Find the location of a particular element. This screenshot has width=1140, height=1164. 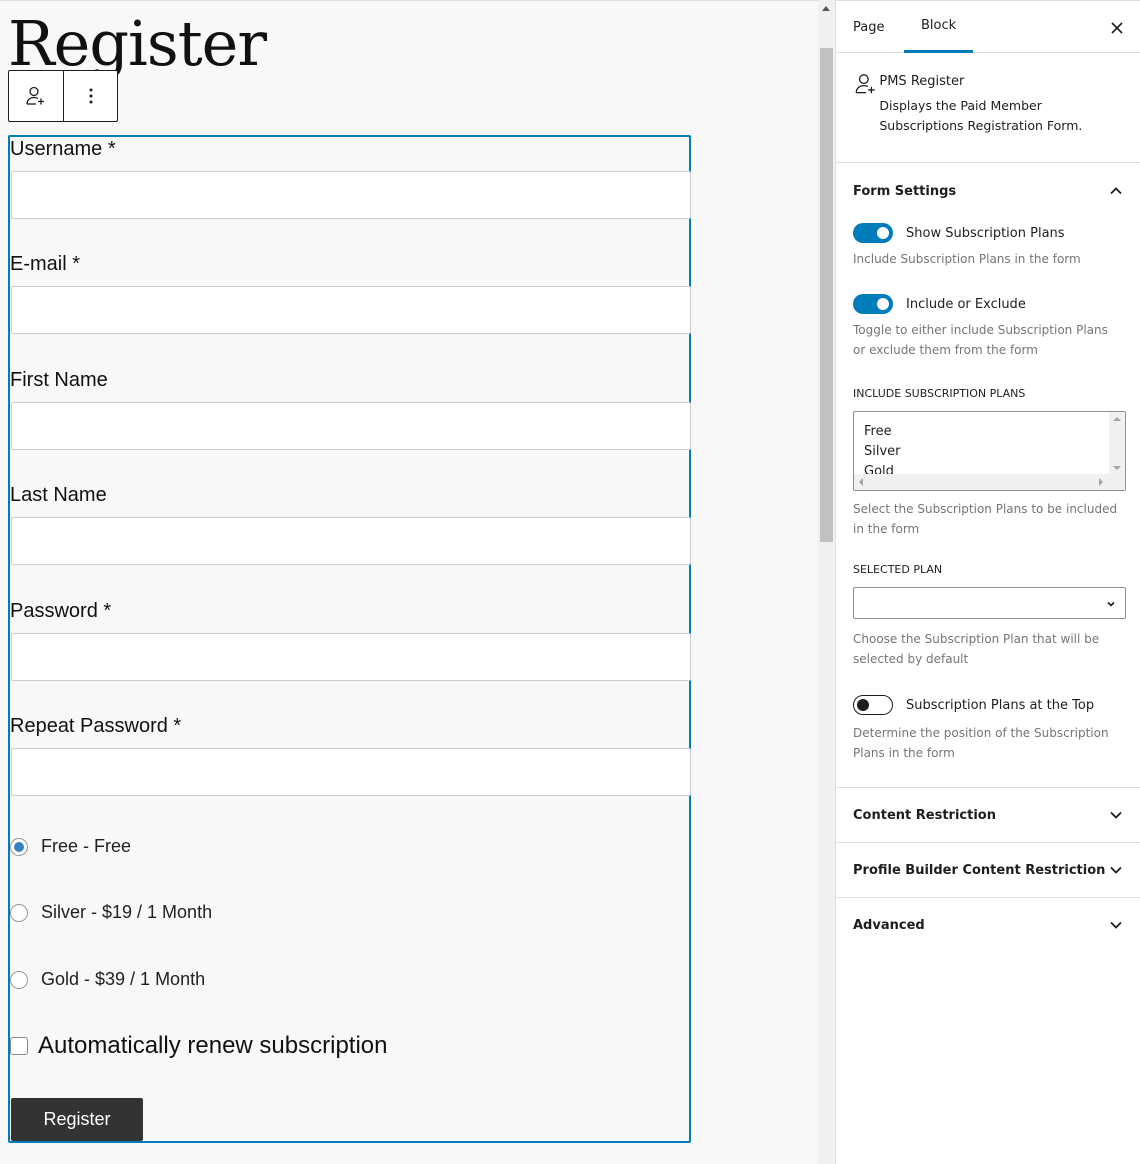

email-input is located at coordinates (351, 310).